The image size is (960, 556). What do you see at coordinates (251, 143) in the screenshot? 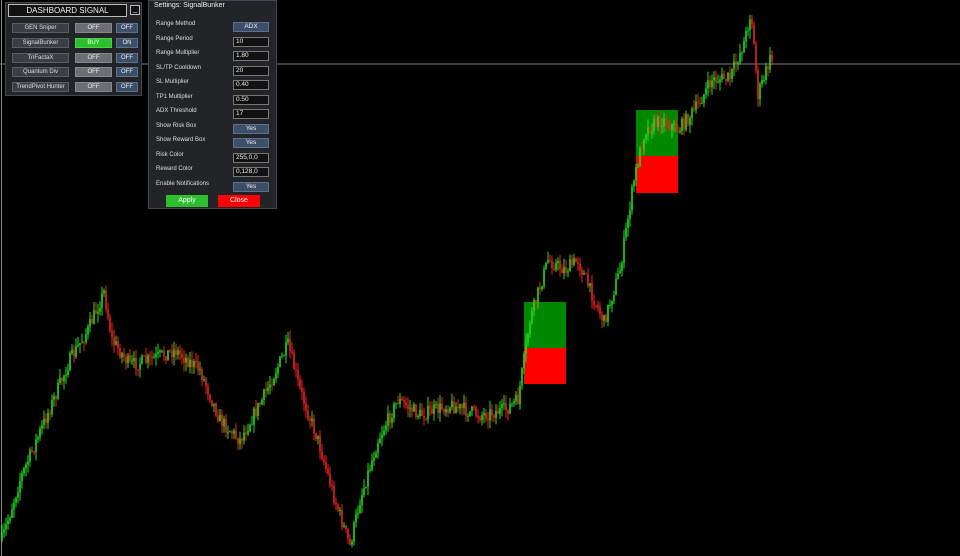
I see `show-reward-box-button: Yes` at bounding box center [251, 143].